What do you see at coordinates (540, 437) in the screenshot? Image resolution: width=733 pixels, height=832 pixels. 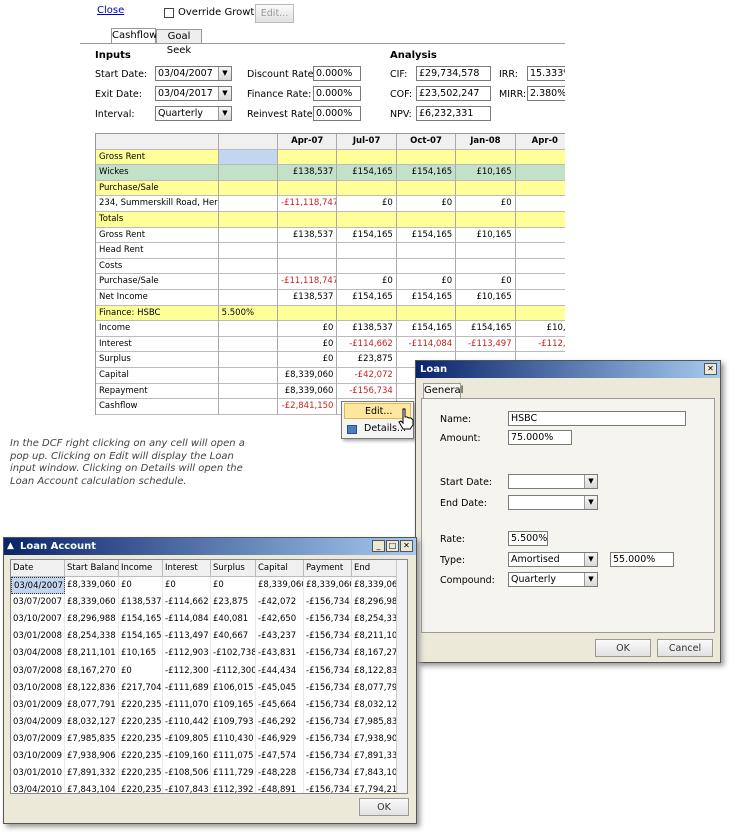 I see `loan-amount-field: 75.000%` at bounding box center [540, 437].